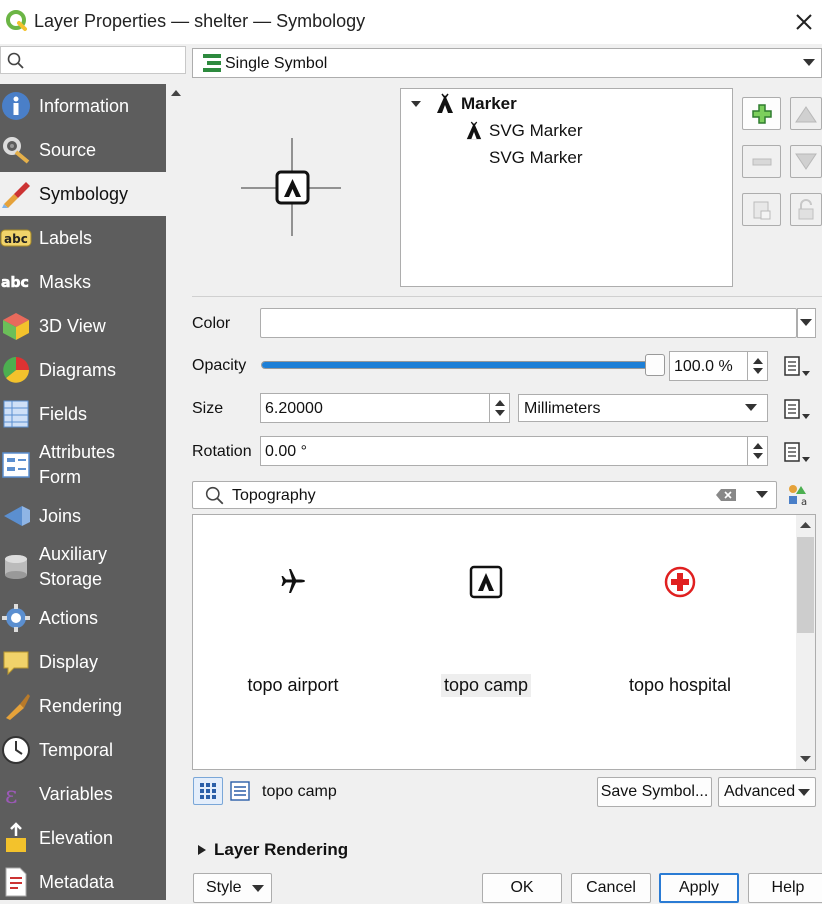 This screenshot has width=822, height=904. What do you see at coordinates (294, 408) in the screenshot?
I see `size-value: 6.20000` at bounding box center [294, 408].